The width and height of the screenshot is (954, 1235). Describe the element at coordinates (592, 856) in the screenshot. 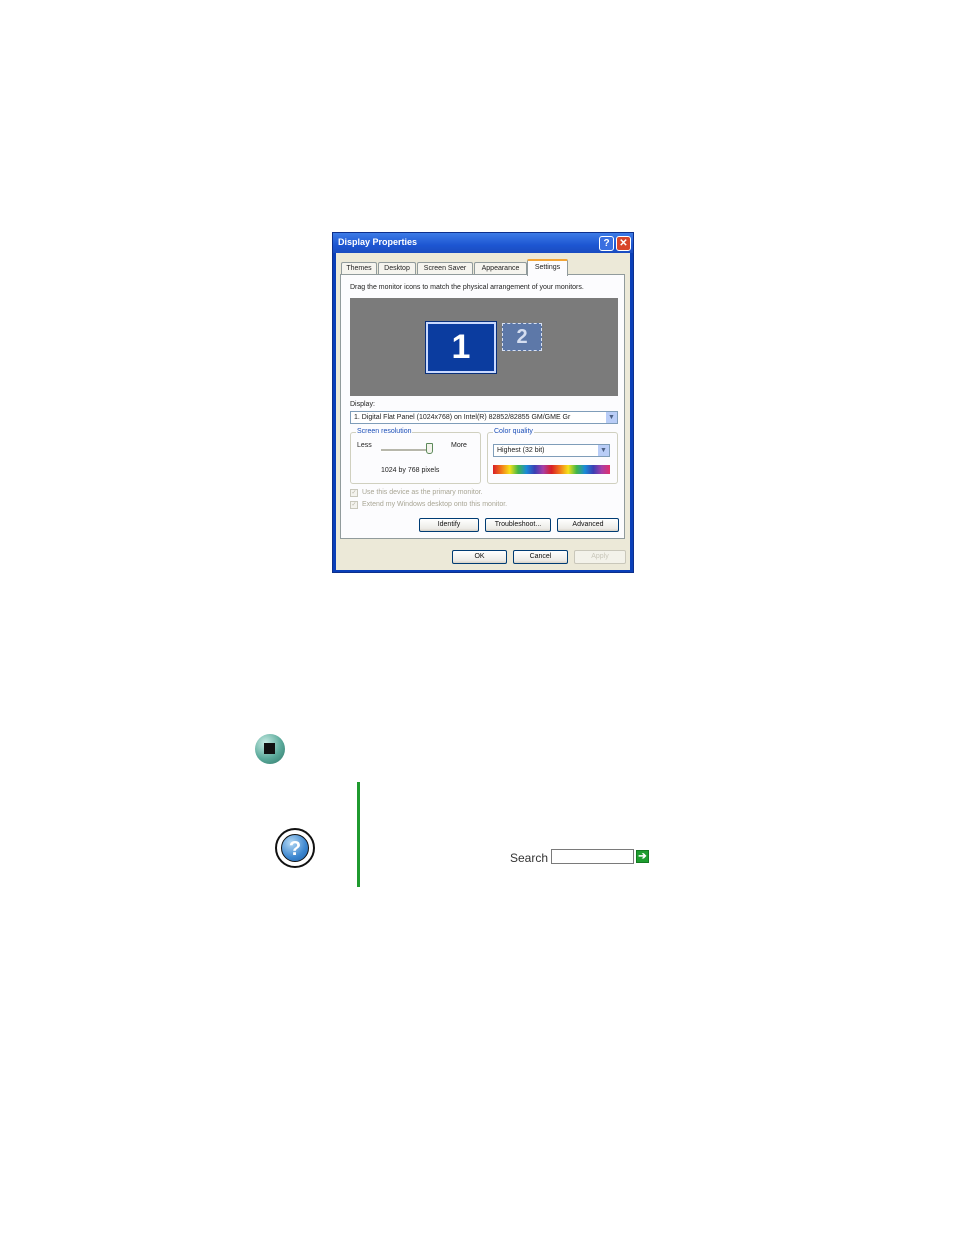

I see `search-input` at that location.